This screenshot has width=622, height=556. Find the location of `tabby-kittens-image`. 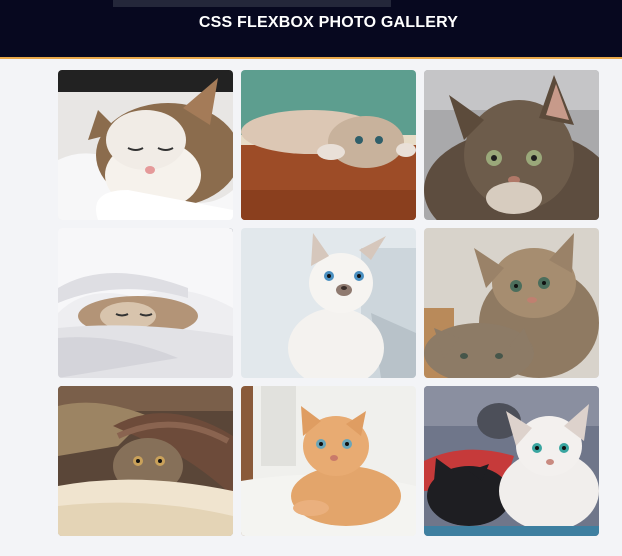

tabby-kittens-image is located at coordinates (511, 303).